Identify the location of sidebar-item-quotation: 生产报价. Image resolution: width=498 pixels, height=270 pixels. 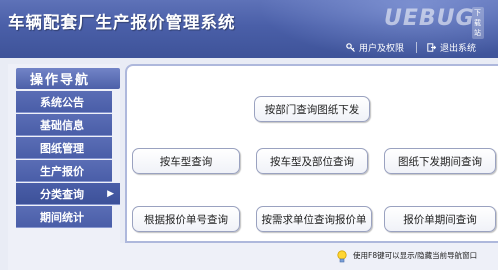
(64, 171).